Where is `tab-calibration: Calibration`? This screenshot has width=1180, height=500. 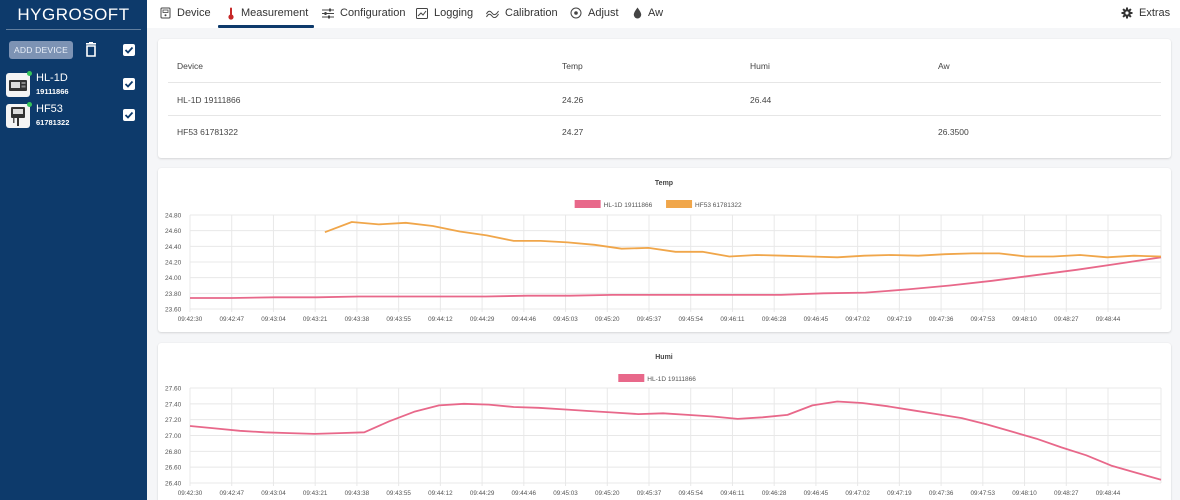
tab-calibration: Calibration is located at coordinates (522, 13).